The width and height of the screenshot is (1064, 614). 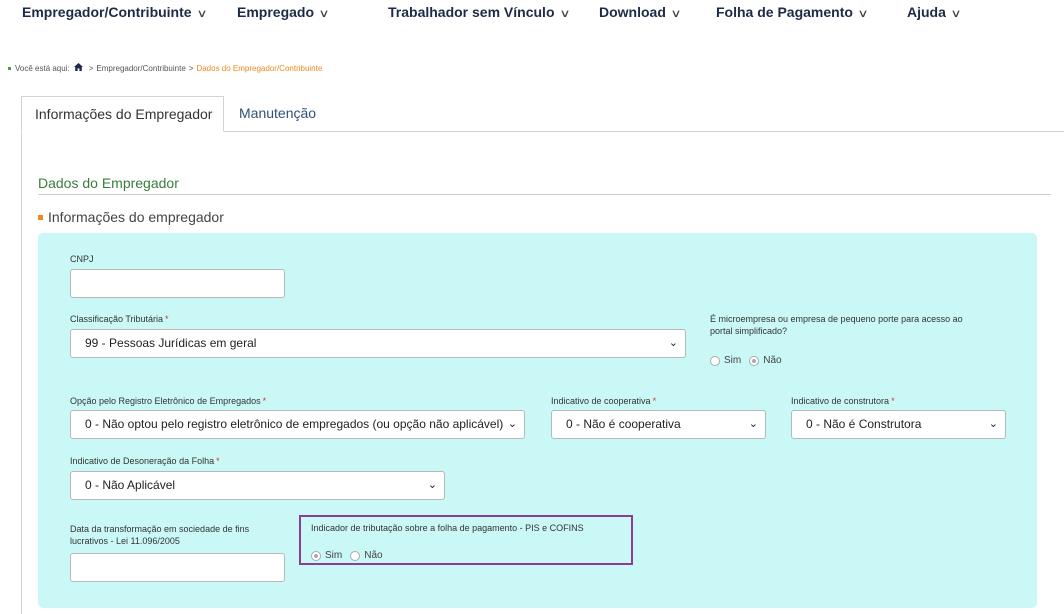 What do you see at coordinates (754, 360) in the screenshot?
I see `microempresa-radio-nao` at bounding box center [754, 360].